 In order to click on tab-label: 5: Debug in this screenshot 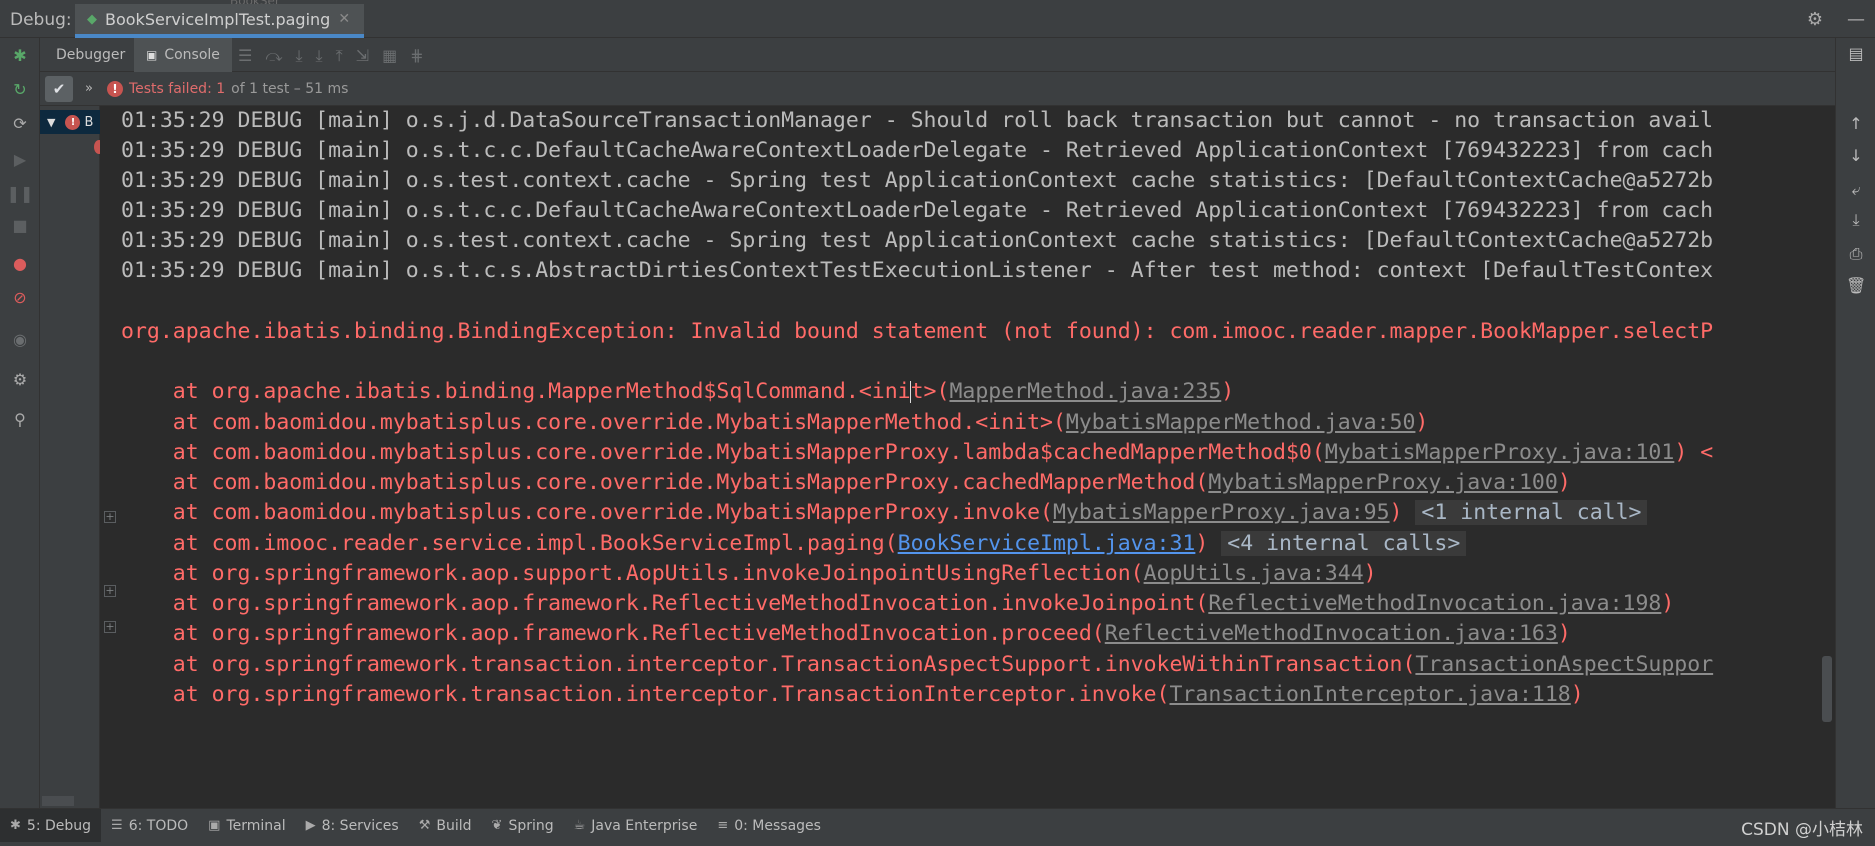, I will do `click(59, 825)`.